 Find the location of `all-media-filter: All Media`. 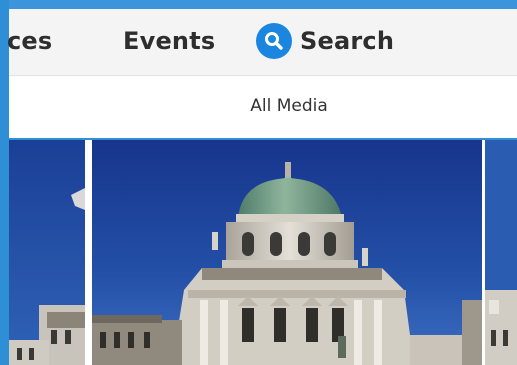

all-media-filter: All Media is located at coordinates (263, 106).